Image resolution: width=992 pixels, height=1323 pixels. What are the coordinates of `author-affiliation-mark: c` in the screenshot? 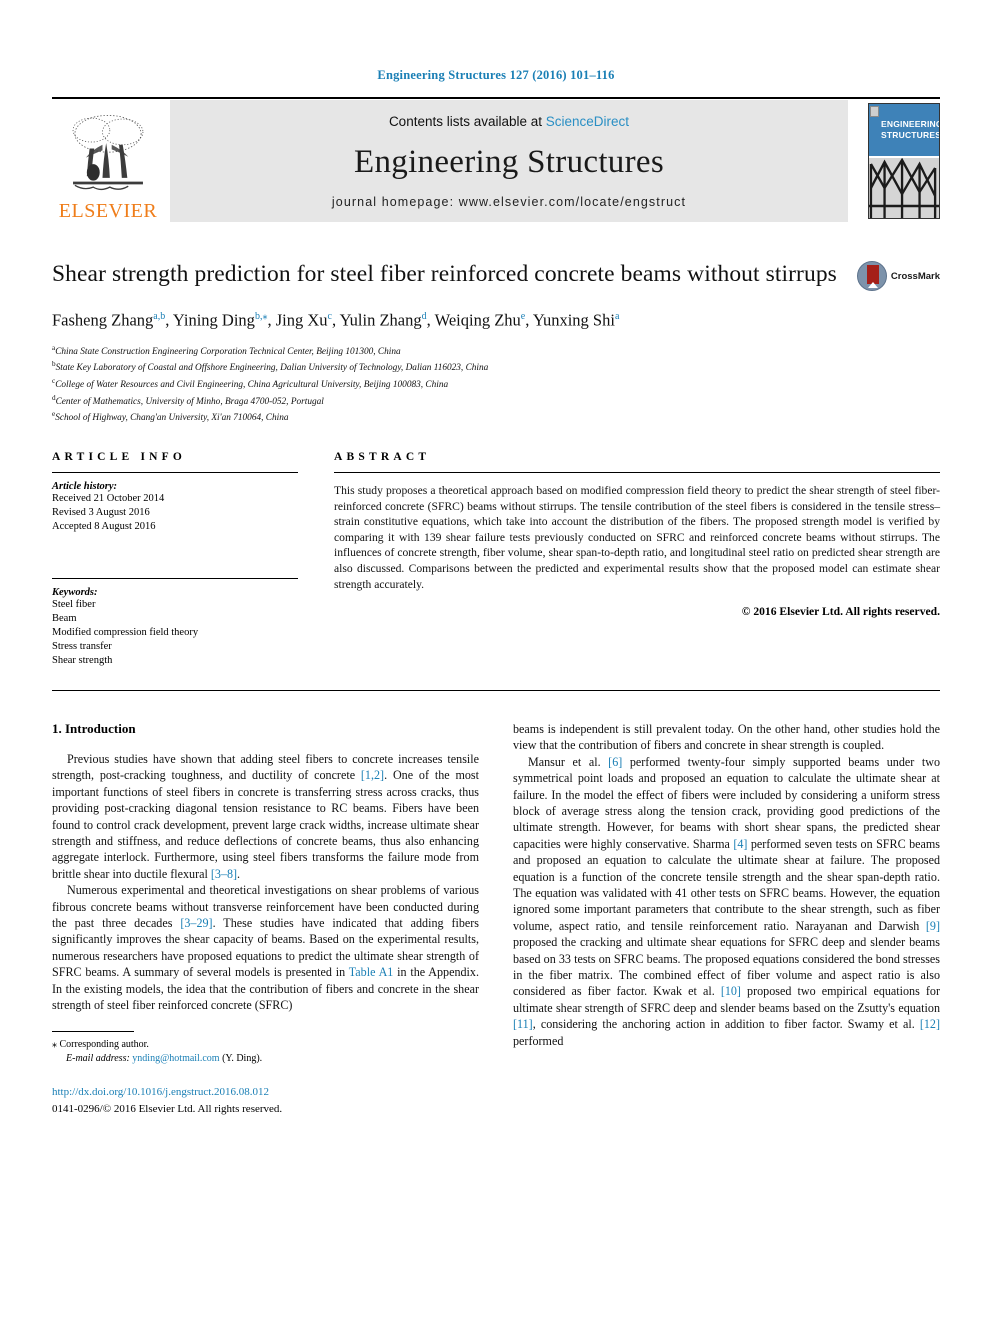 It's located at (329, 316).